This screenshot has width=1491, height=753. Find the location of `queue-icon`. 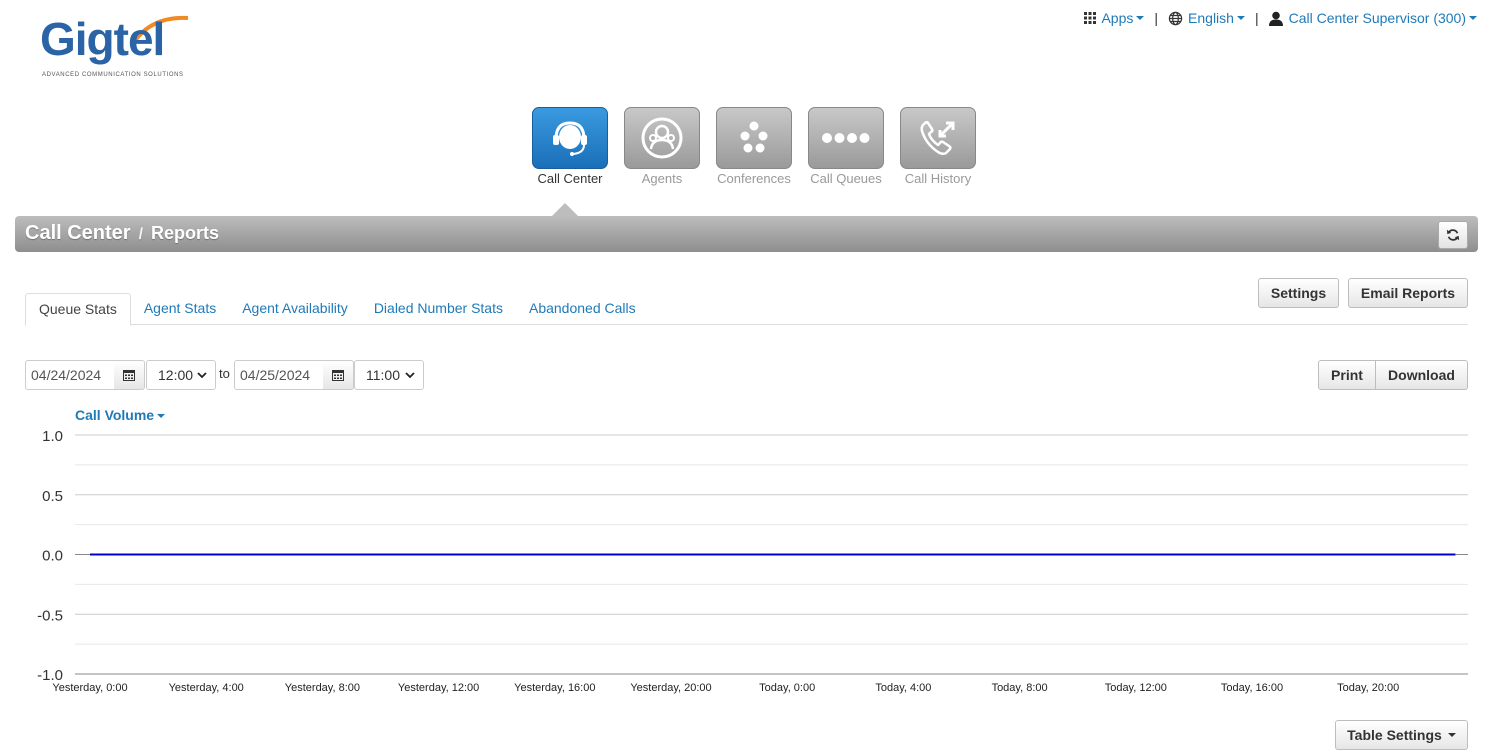

queue-icon is located at coordinates (846, 138).